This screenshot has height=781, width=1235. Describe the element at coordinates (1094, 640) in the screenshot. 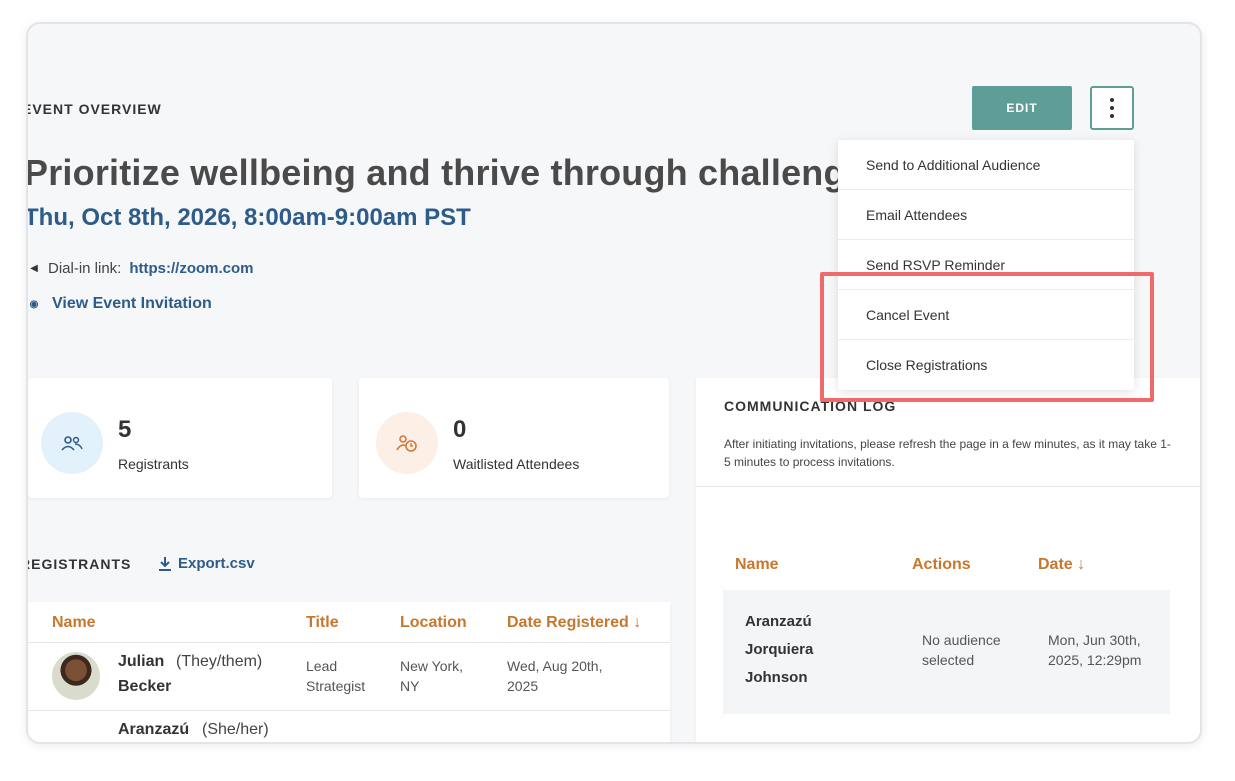

I see `comm-date-line1: Mon, Jun 30th,` at that location.